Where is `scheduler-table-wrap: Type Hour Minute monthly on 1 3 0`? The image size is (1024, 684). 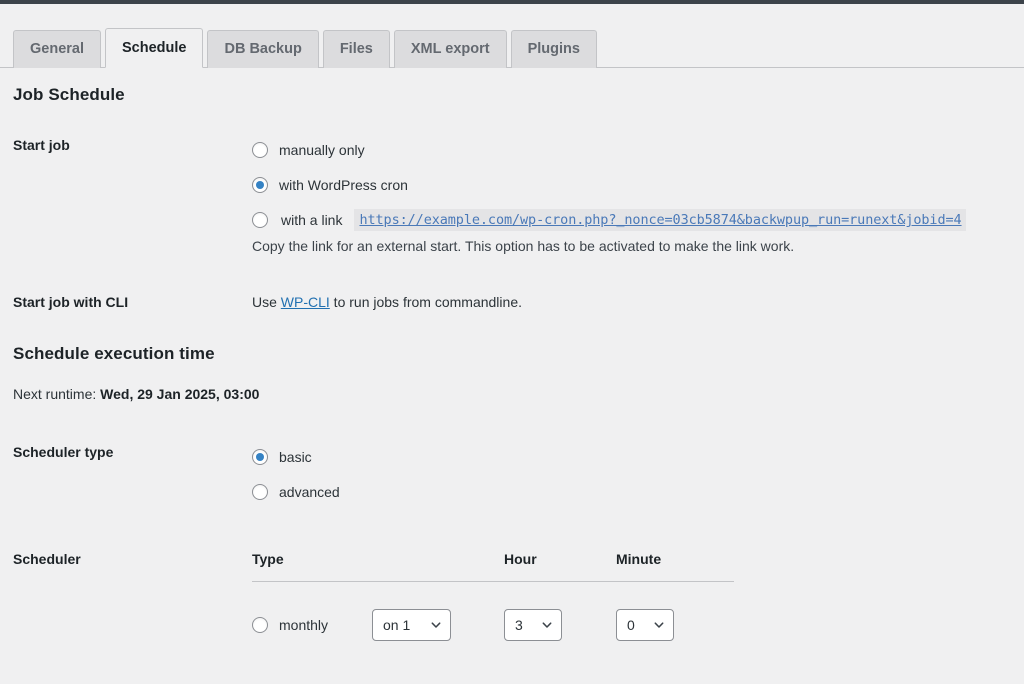 scheduler-table-wrap: Type Hour Minute monthly on 1 3 0 is located at coordinates (638, 596).